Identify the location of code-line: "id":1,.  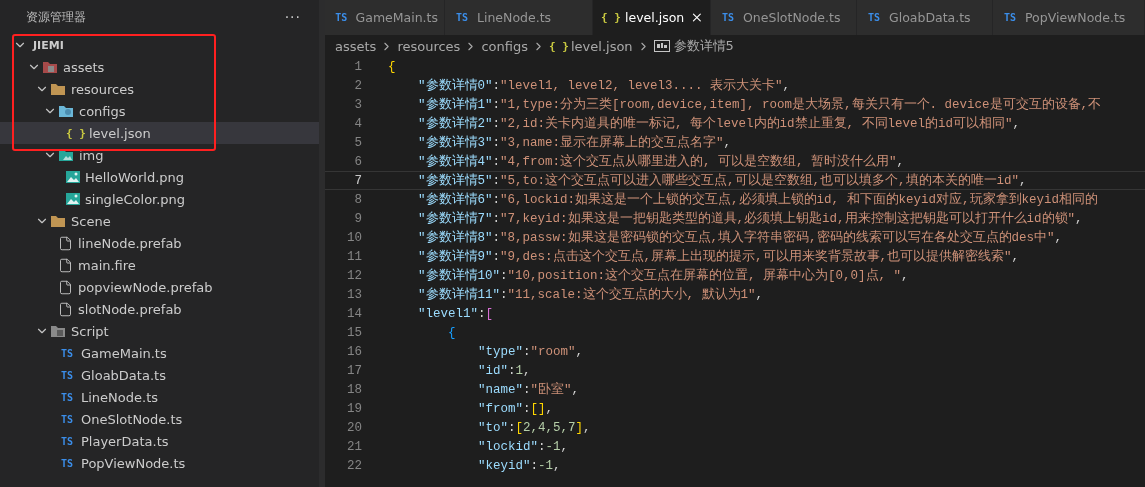
(504, 370).